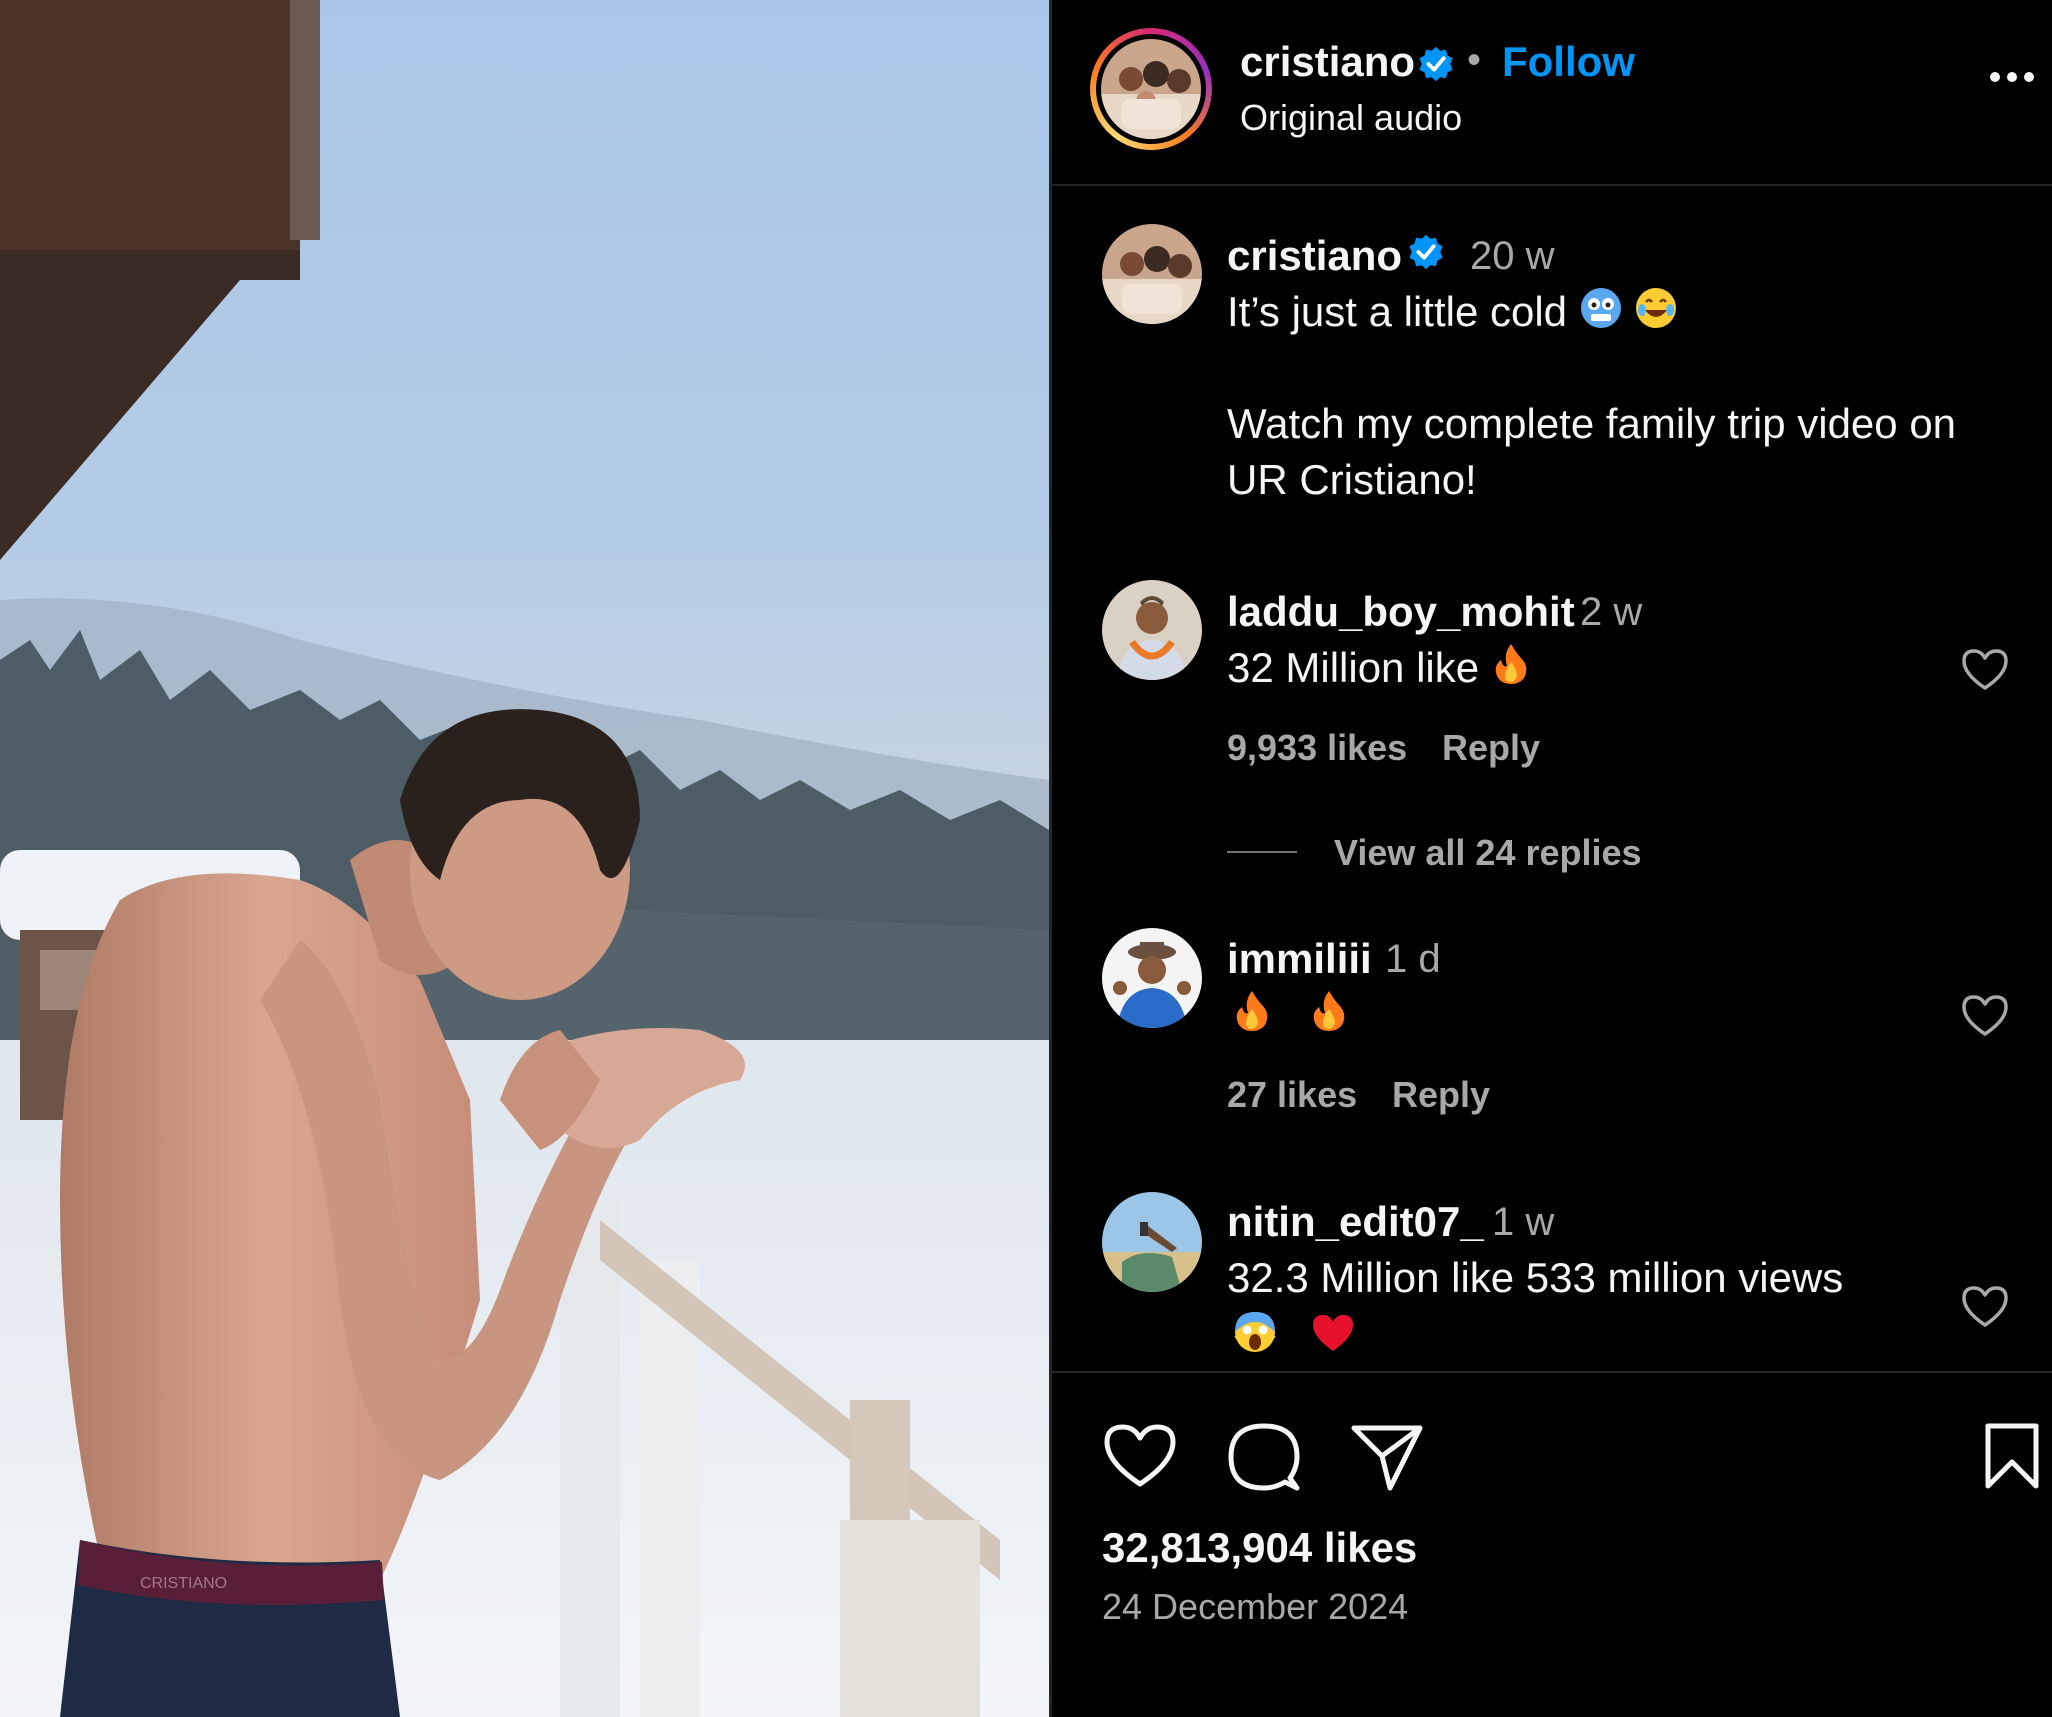 This screenshot has width=2052, height=1717. Describe the element at coordinates (1333, 1339) in the screenshot. I see `red-heart-emoji-icon` at that location.